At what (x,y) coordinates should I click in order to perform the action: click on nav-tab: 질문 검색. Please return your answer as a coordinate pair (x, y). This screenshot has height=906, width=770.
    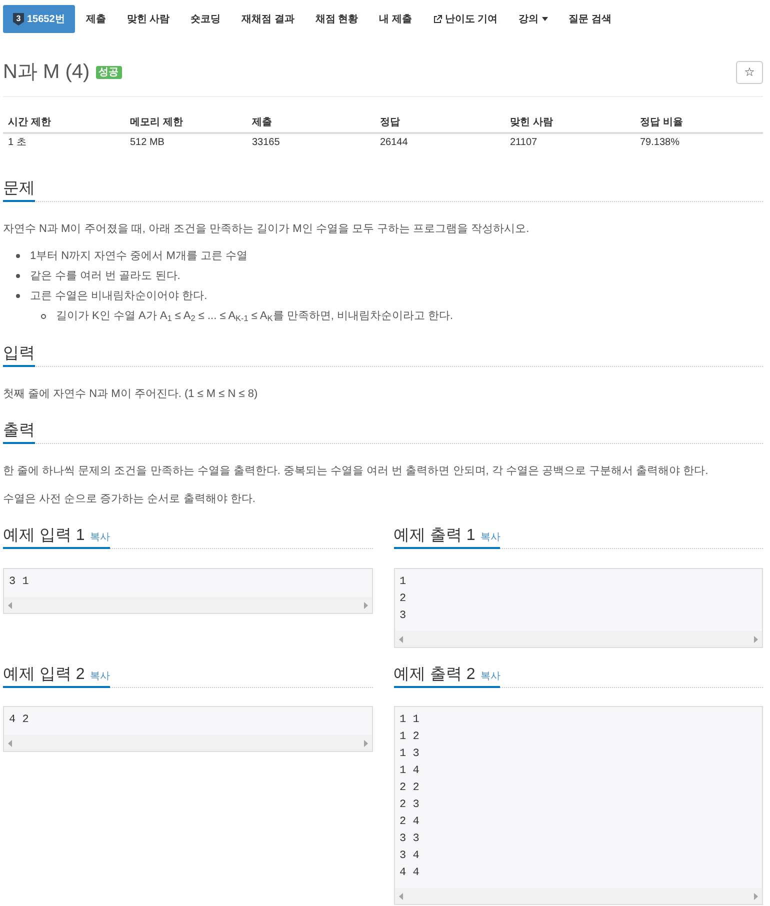
    Looking at the image, I should click on (590, 19).